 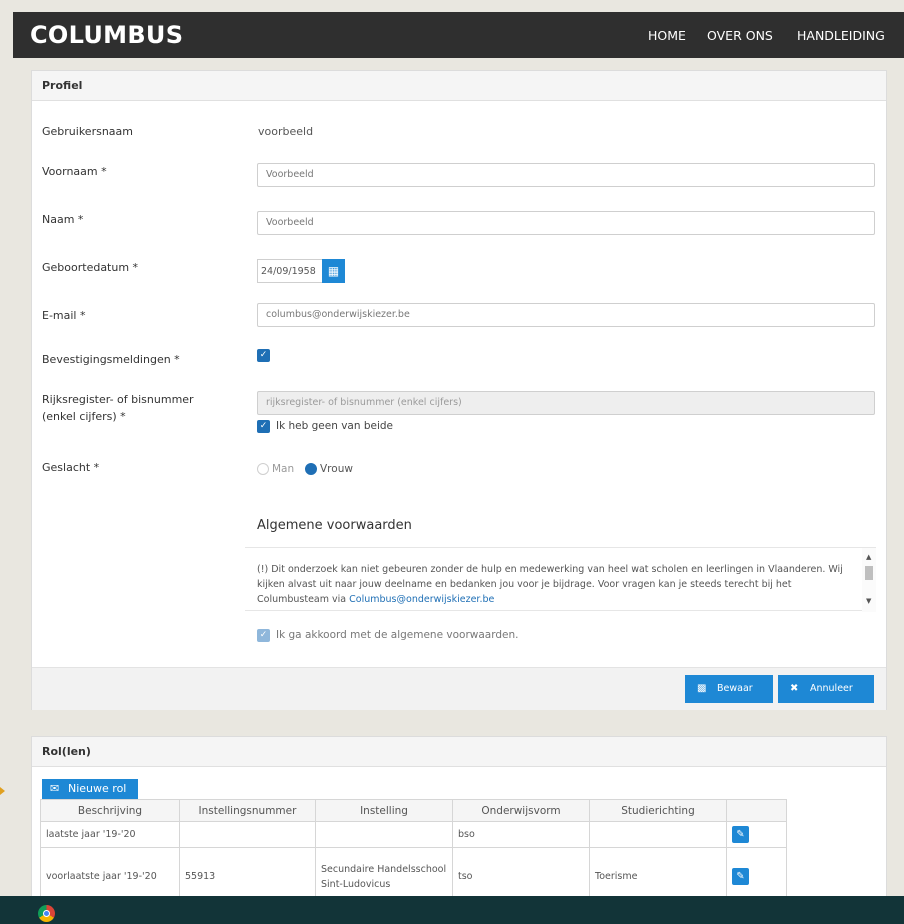 What do you see at coordinates (868, 557) in the screenshot?
I see `scroll-up-icon: ▲` at bounding box center [868, 557].